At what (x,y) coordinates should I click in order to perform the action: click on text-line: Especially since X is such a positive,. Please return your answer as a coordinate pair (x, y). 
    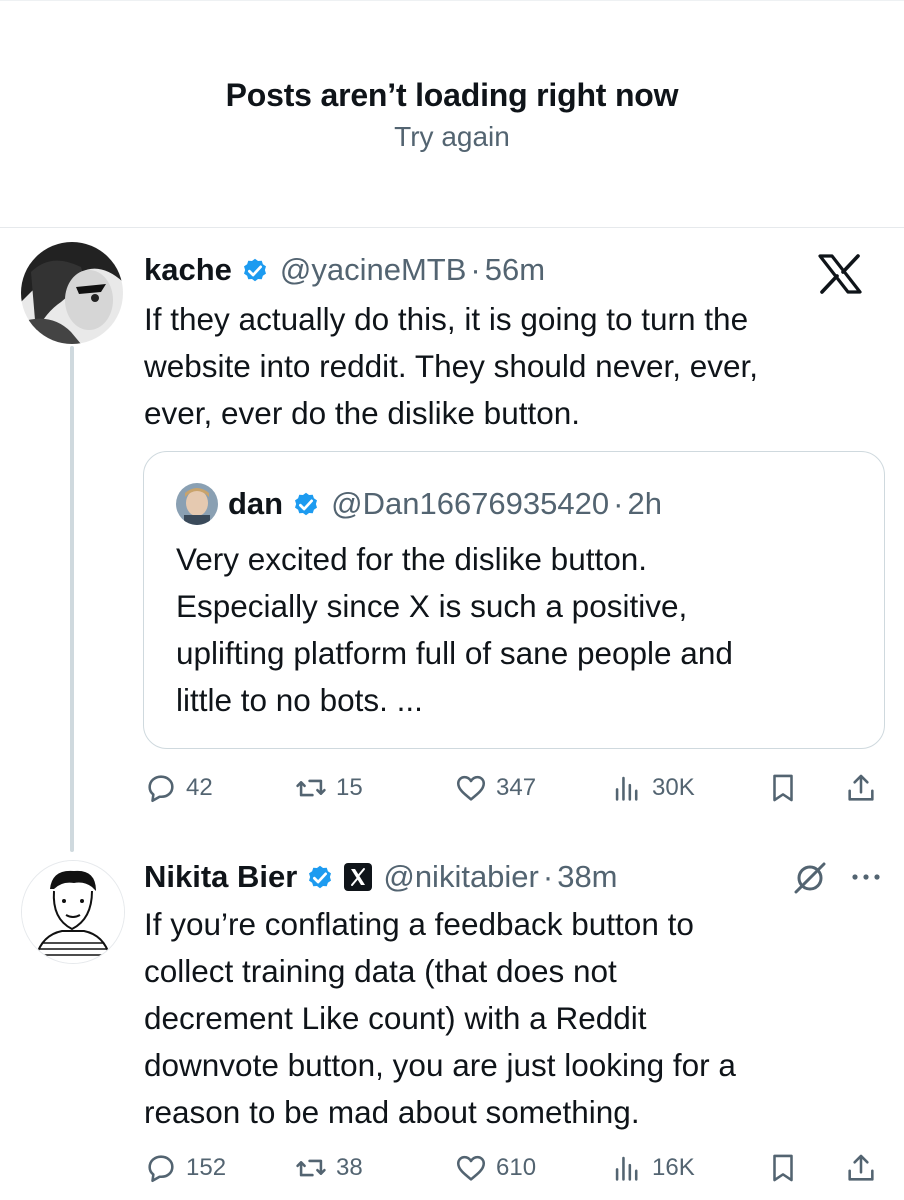
    Looking at the image, I should click on (432, 606).